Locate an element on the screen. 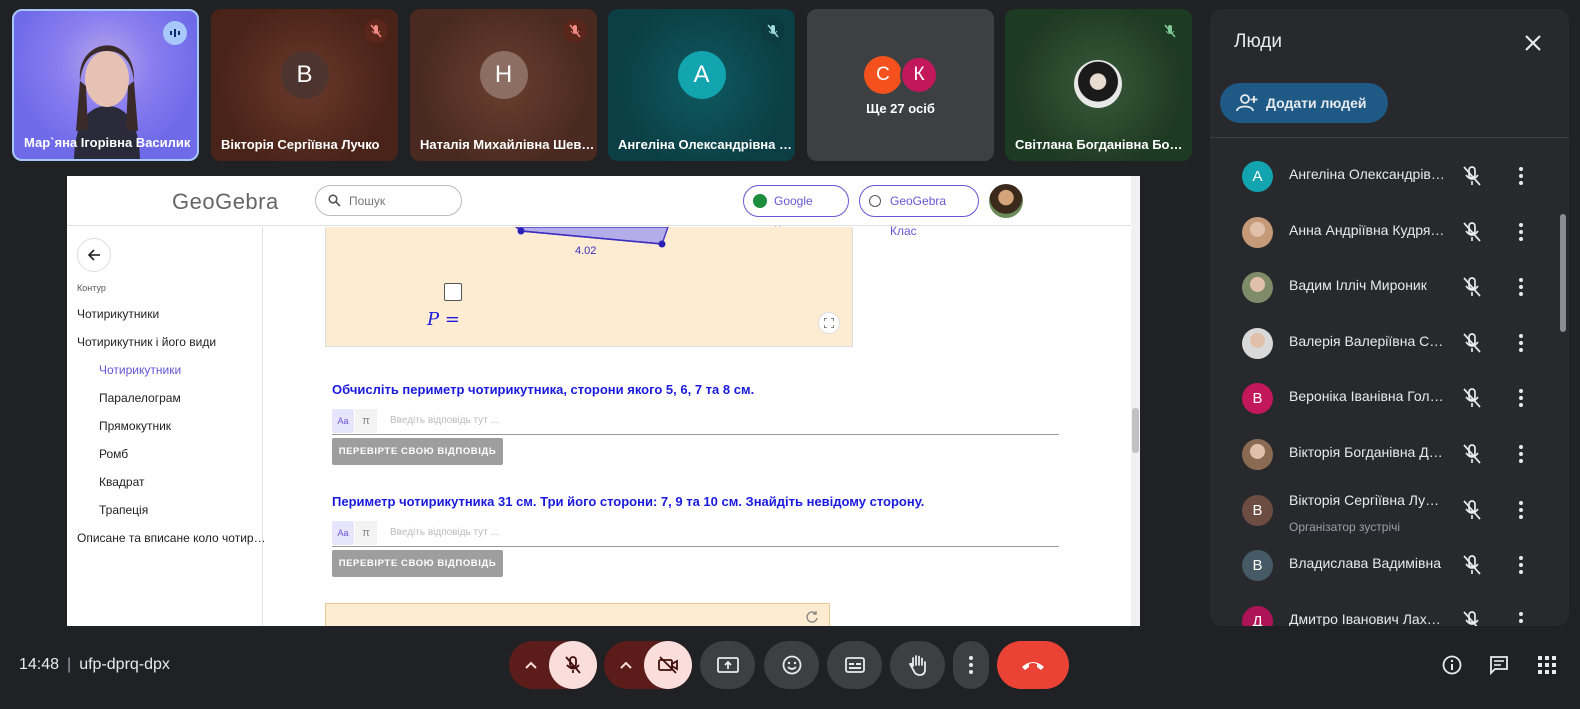  back-button is located at coordinates (94, 255).